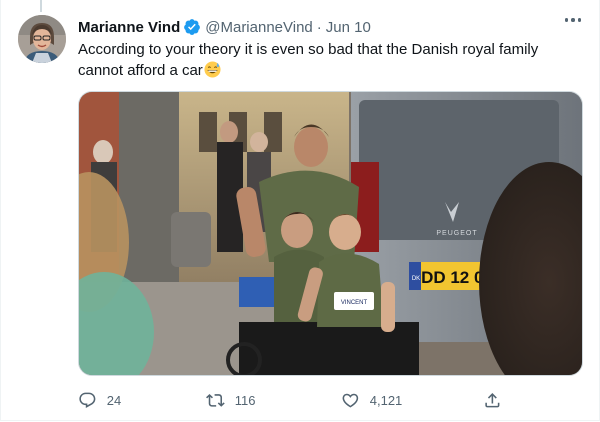 This screenshot has width=600, height=422. Describe the element at coordinates (572, 20) in the screenshot. I see `more-options-icon` at that location.